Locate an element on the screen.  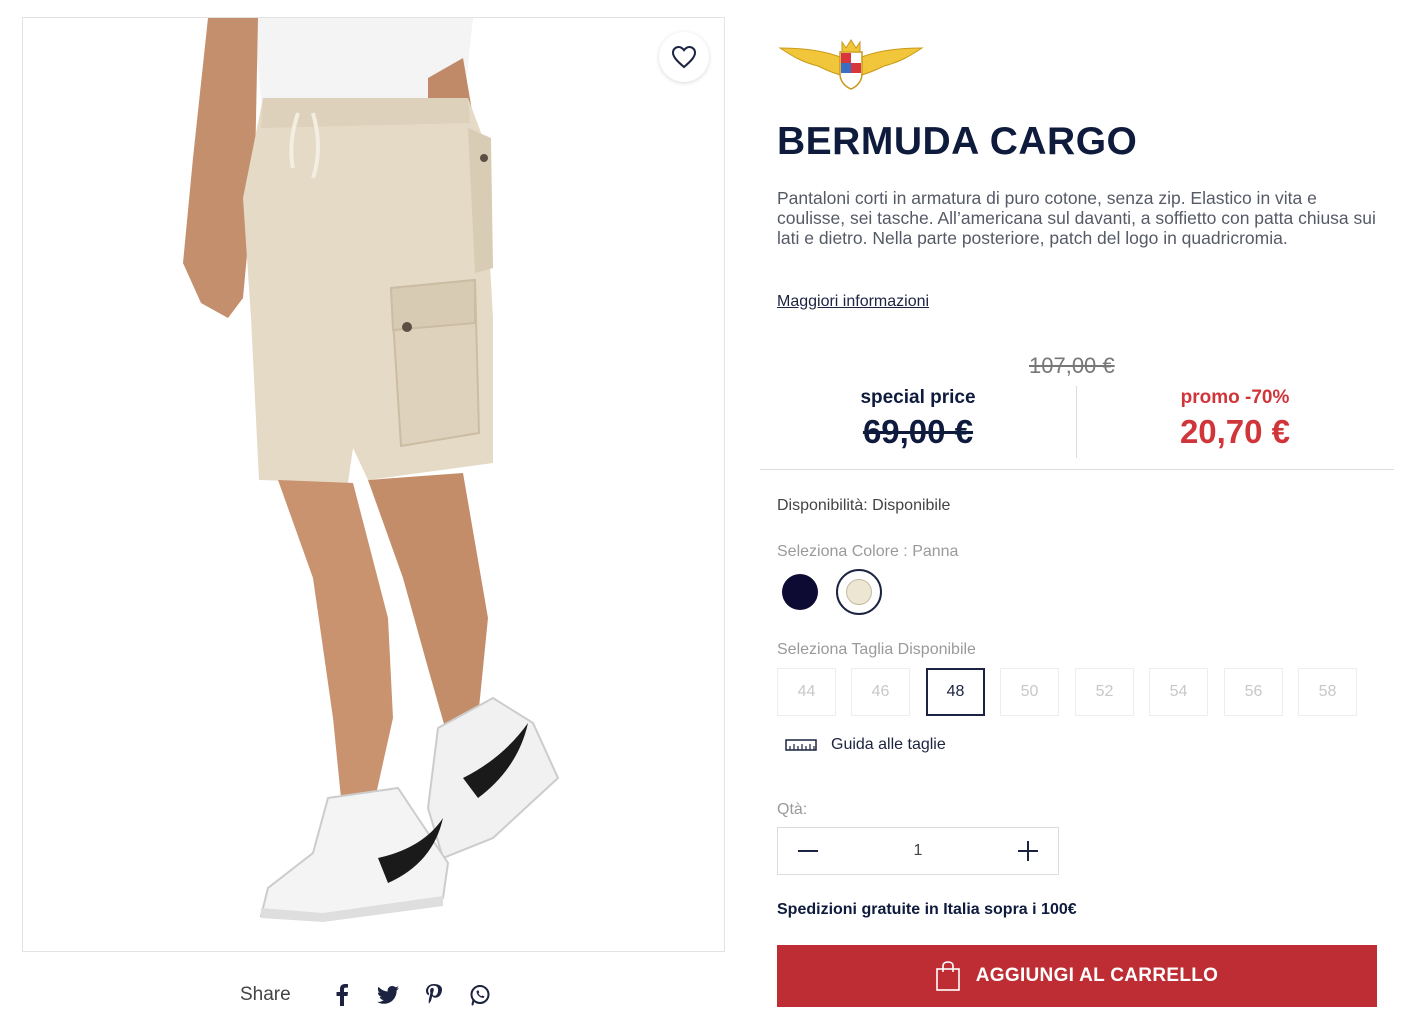
special-price-label: special price is located at coordinates (918, 397).